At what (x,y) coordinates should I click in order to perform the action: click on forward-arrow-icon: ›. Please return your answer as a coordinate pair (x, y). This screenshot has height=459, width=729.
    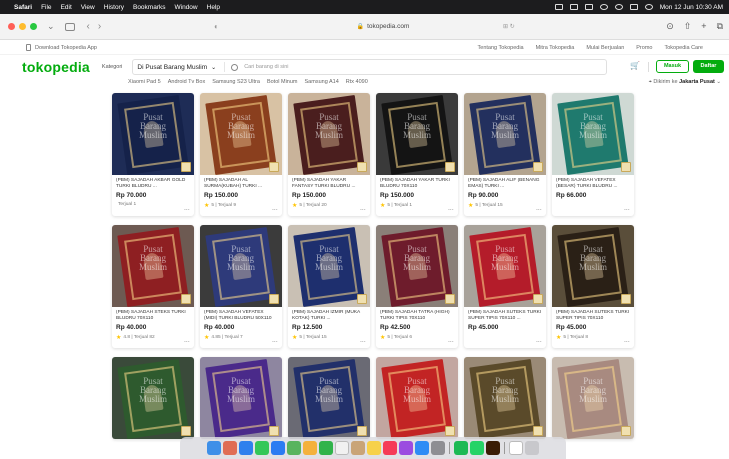
    Looking at the image, I should click on (99, 26).